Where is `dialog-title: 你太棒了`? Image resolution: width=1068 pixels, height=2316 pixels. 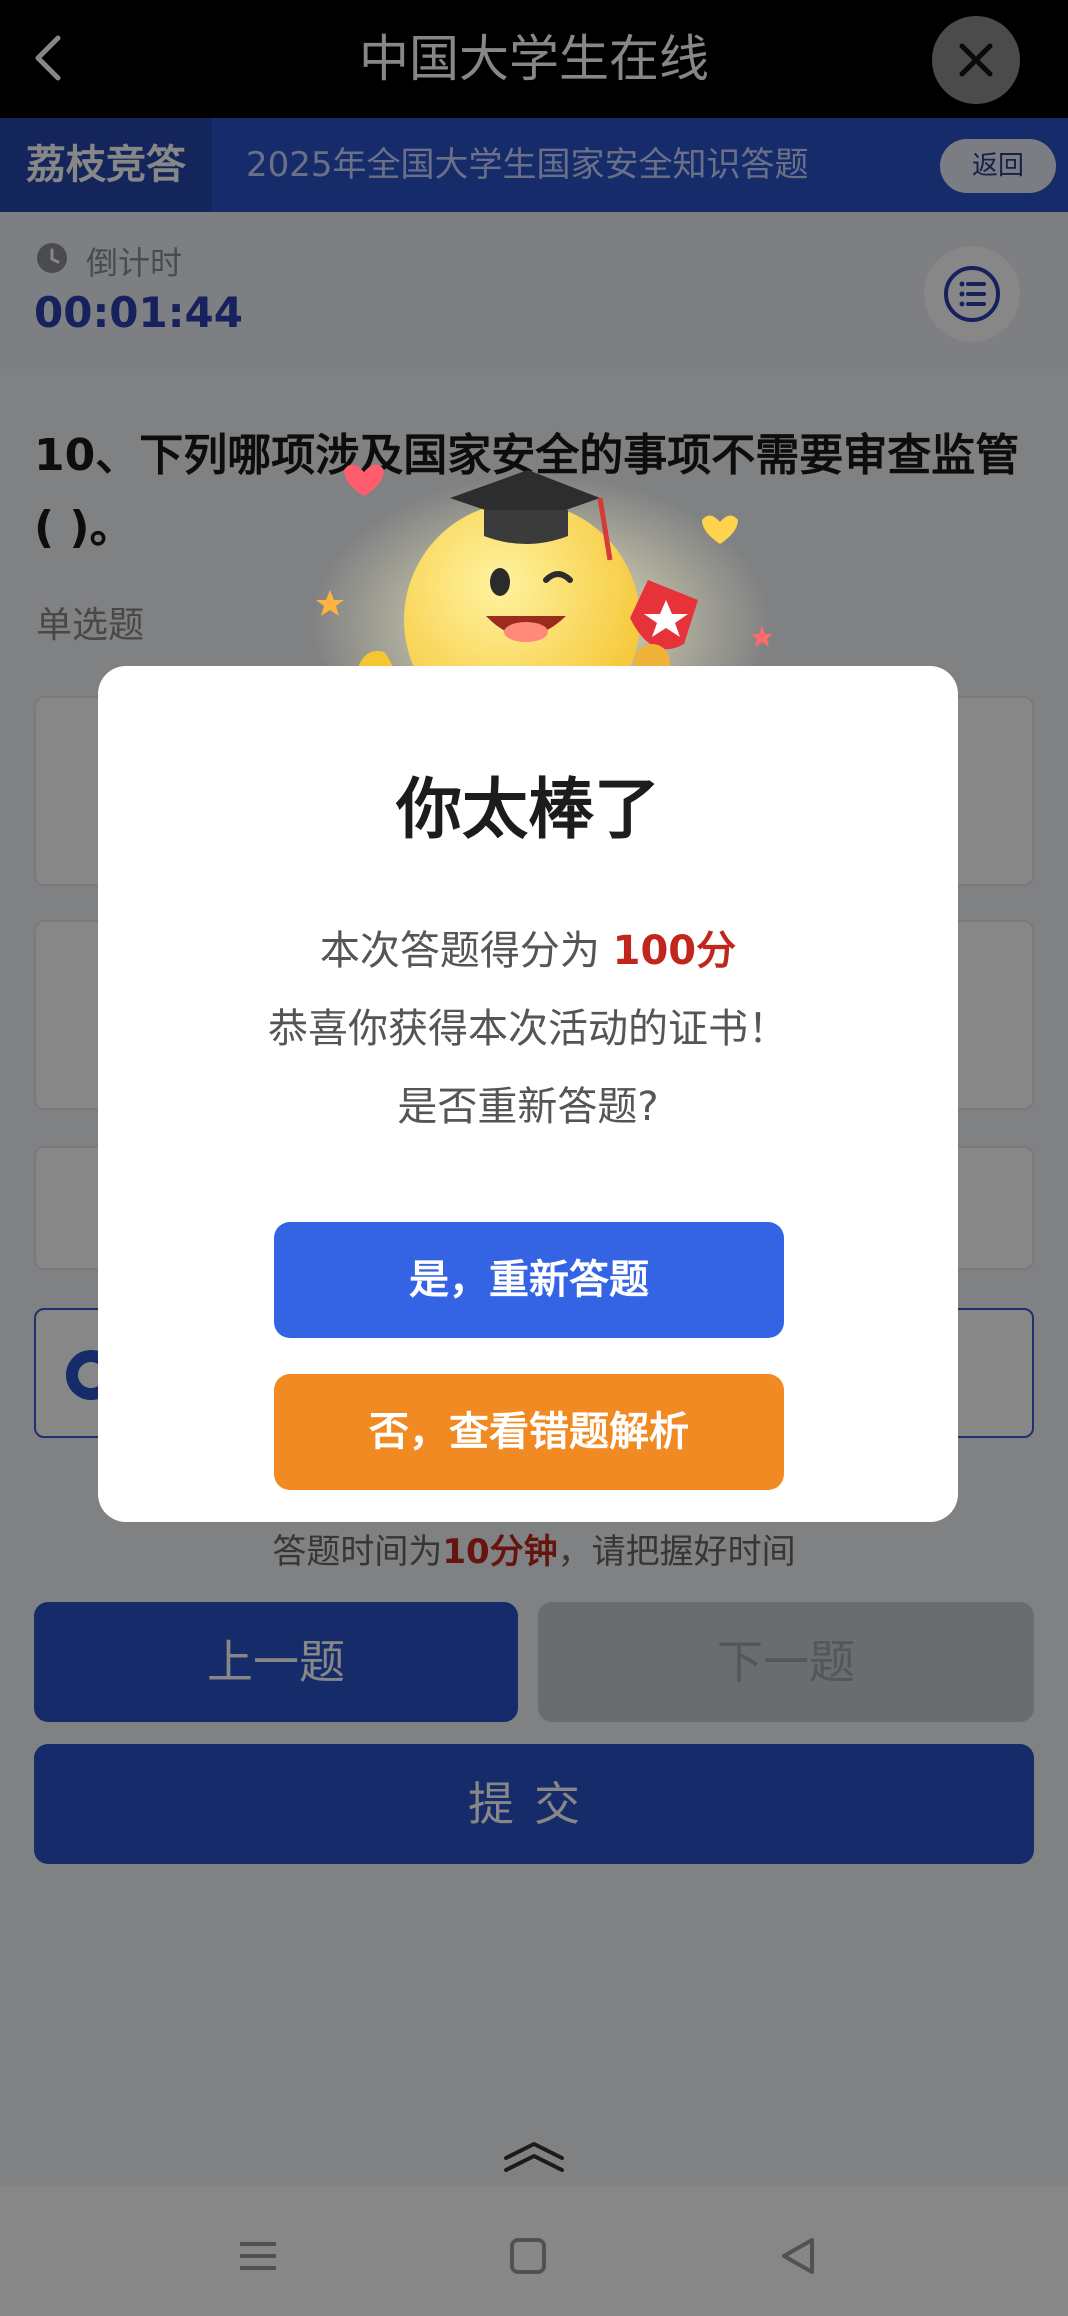
dialog-title: 你太棒了 is located at coordinates (528, 809).